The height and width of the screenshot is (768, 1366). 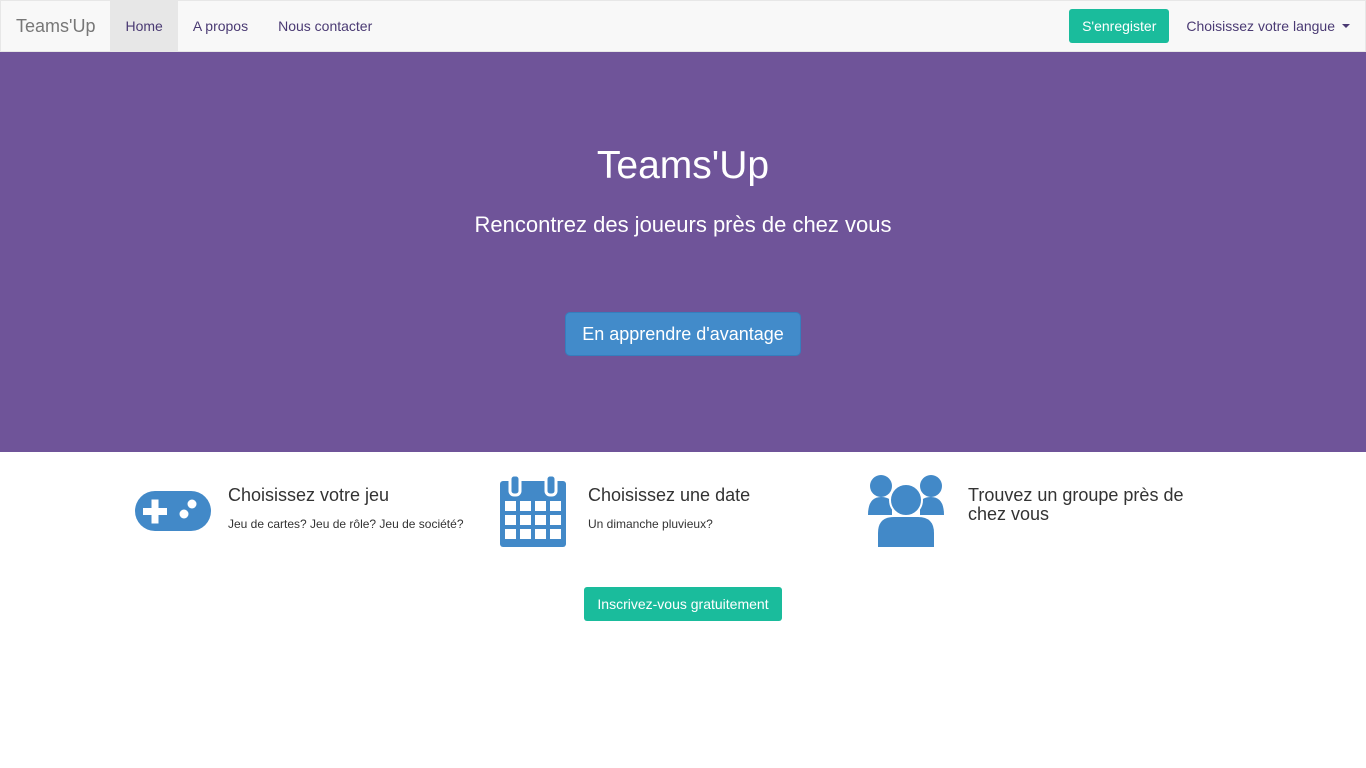 What do you see at coordinates (220, 26) in the screenshot?
I see `nav-about: A propos` at bounding box center [220, 26].